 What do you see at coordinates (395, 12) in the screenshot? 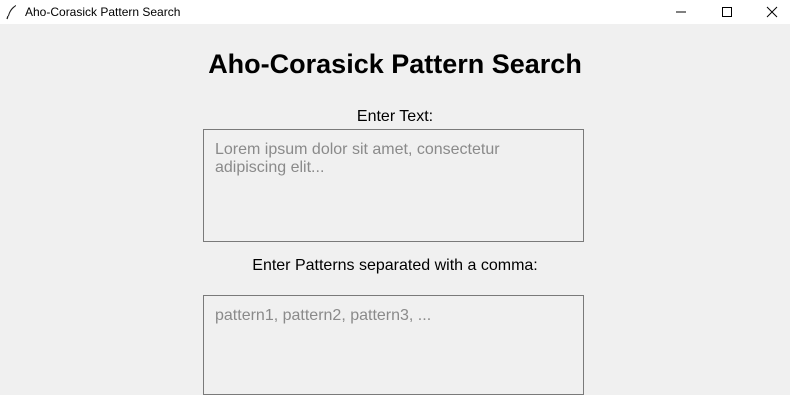
I see `title-bar: Aho-Corasick Pattern Search` at bounding box center [395, 12].